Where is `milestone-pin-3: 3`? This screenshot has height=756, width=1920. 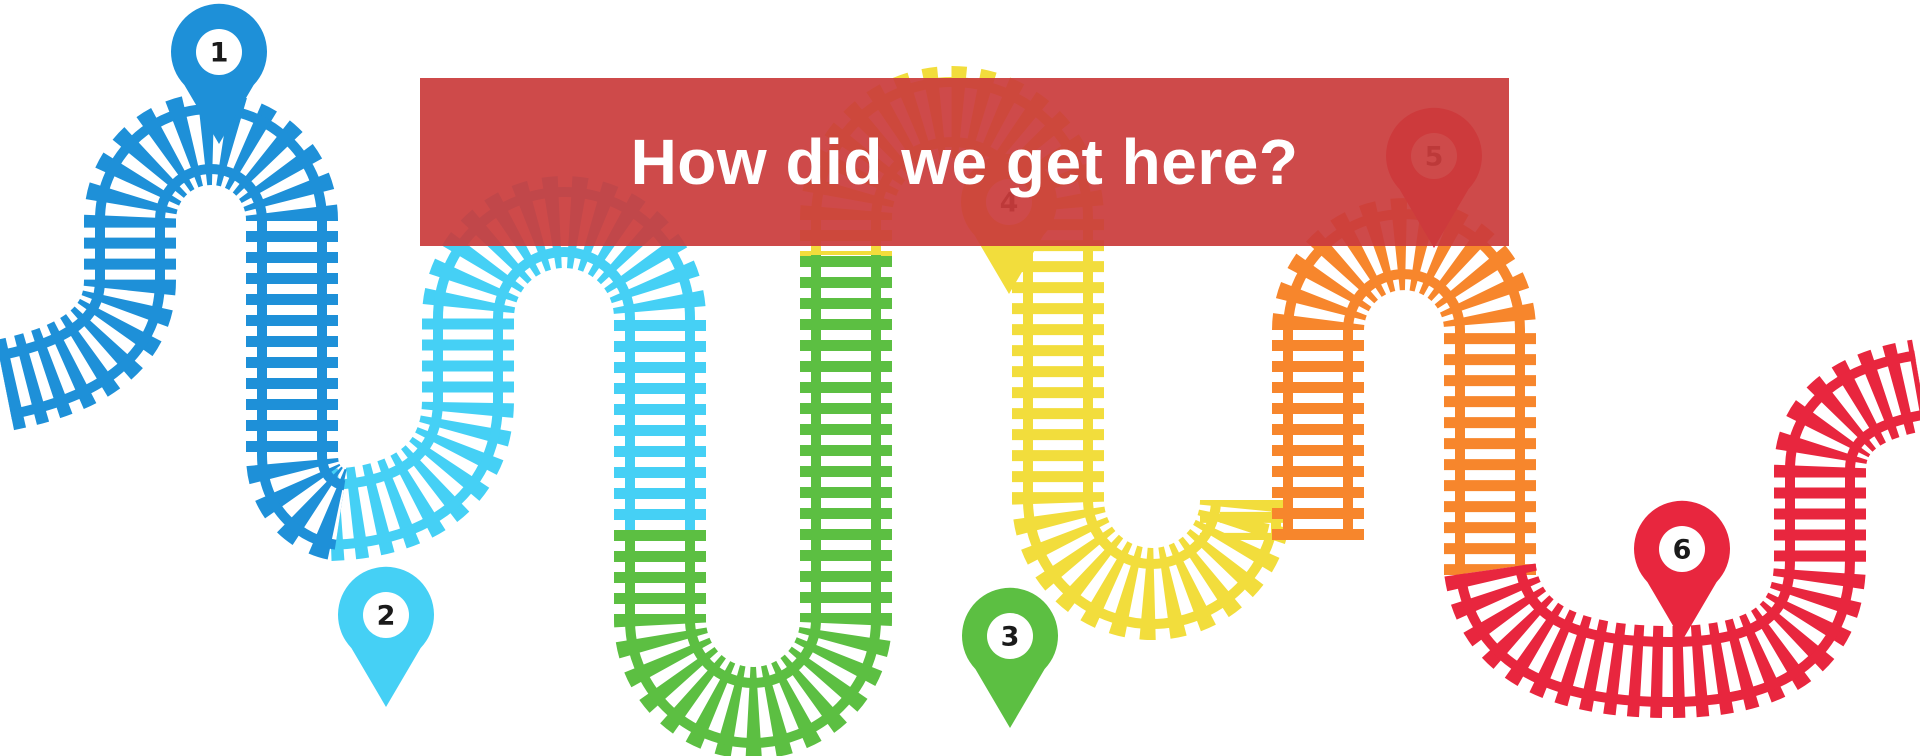 milestone-pin-3: 3 is located at coordinates (1010, 657).